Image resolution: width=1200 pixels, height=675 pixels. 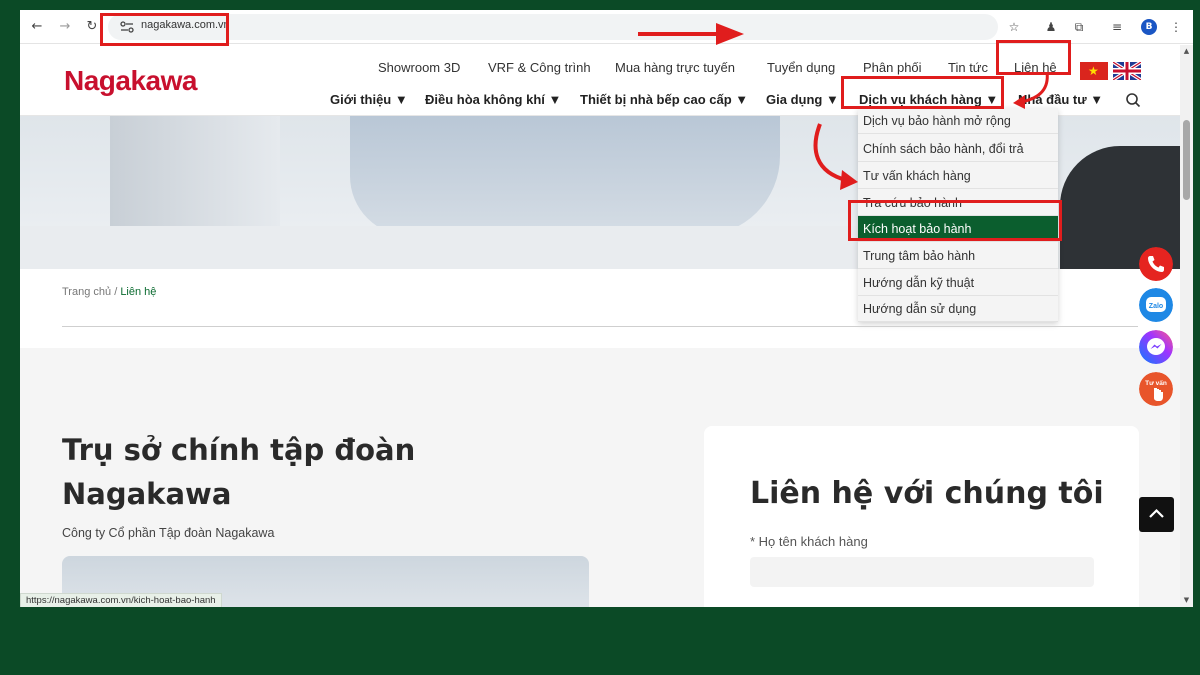 What do you see at coordinates (1186, 600) in the screenshot?
I see `scroll-down-icon: ▼` at bounding box center [1186, 600].